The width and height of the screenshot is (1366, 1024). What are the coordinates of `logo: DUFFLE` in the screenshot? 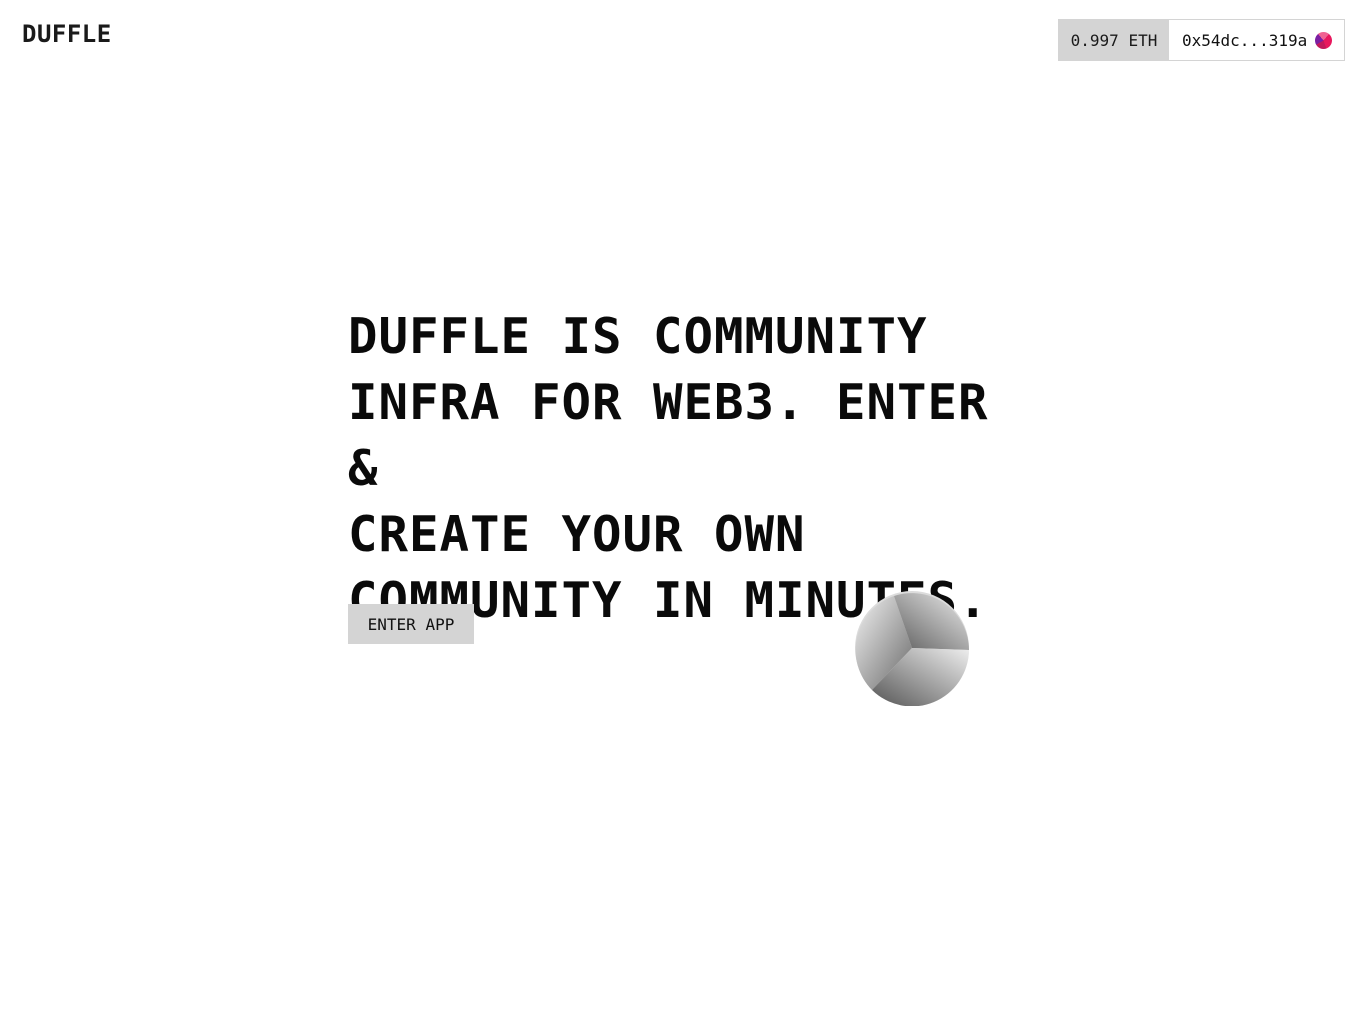 It's located at (67, 34).